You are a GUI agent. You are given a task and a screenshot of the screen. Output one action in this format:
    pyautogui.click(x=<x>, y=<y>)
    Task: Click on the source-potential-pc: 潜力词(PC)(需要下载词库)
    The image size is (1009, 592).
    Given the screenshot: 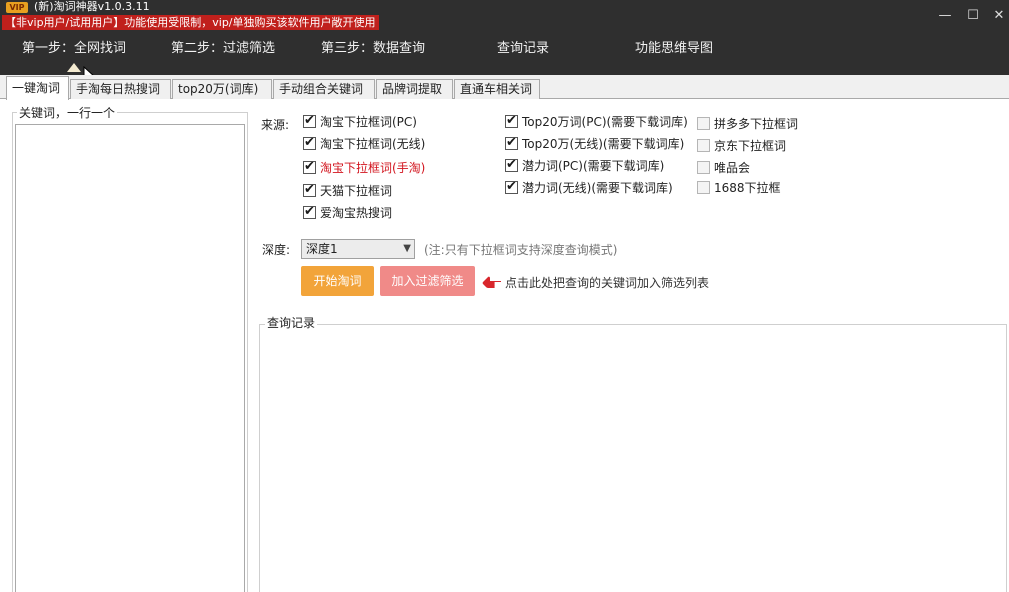 What is the action you would take?
    pyautogui.click(x=584, y=165)
    